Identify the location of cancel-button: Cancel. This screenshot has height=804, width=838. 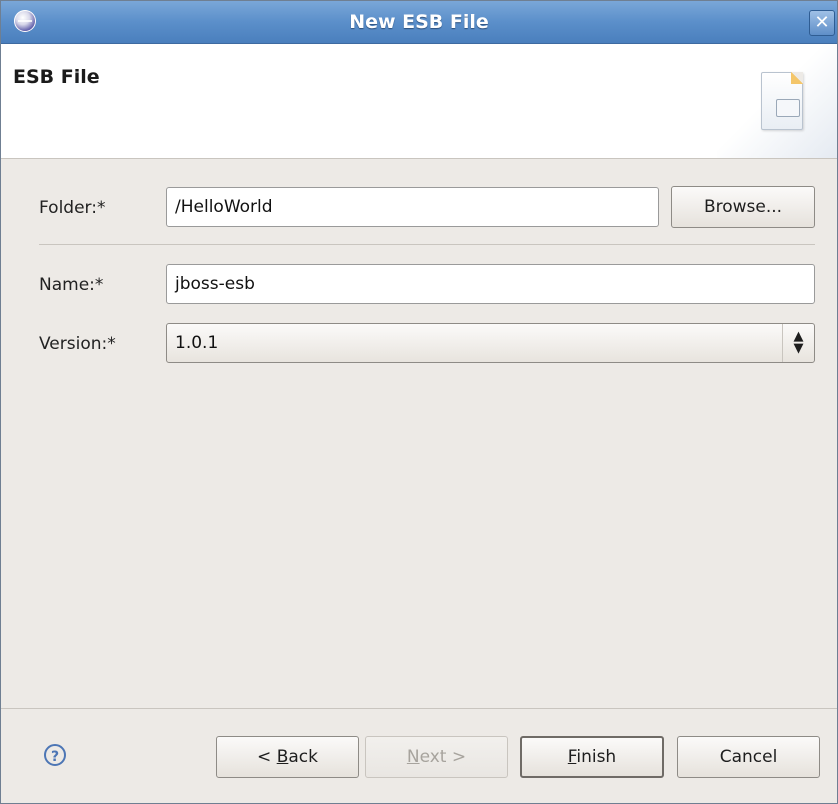
(748, 757).